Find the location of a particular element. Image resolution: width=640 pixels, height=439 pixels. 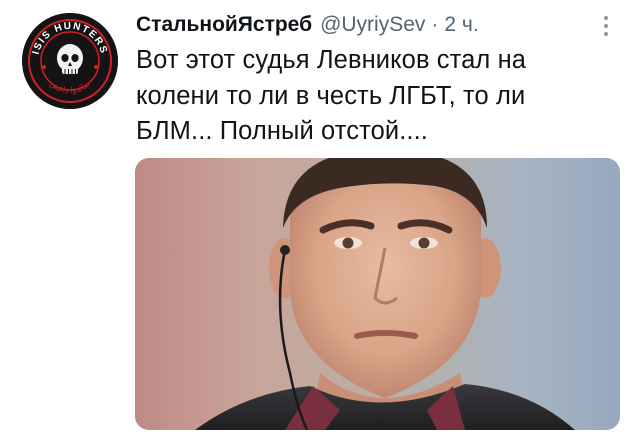

avatar: ISIS HUNTERS صائدوا داعش is located at coordinates (70, 61).